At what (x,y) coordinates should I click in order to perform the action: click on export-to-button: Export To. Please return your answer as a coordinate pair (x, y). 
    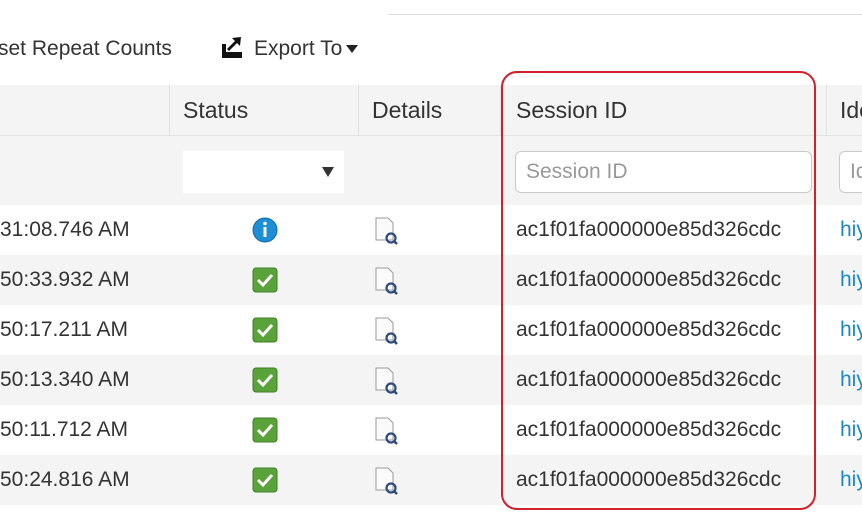
    Looking at the image, I should click on (290, 49).